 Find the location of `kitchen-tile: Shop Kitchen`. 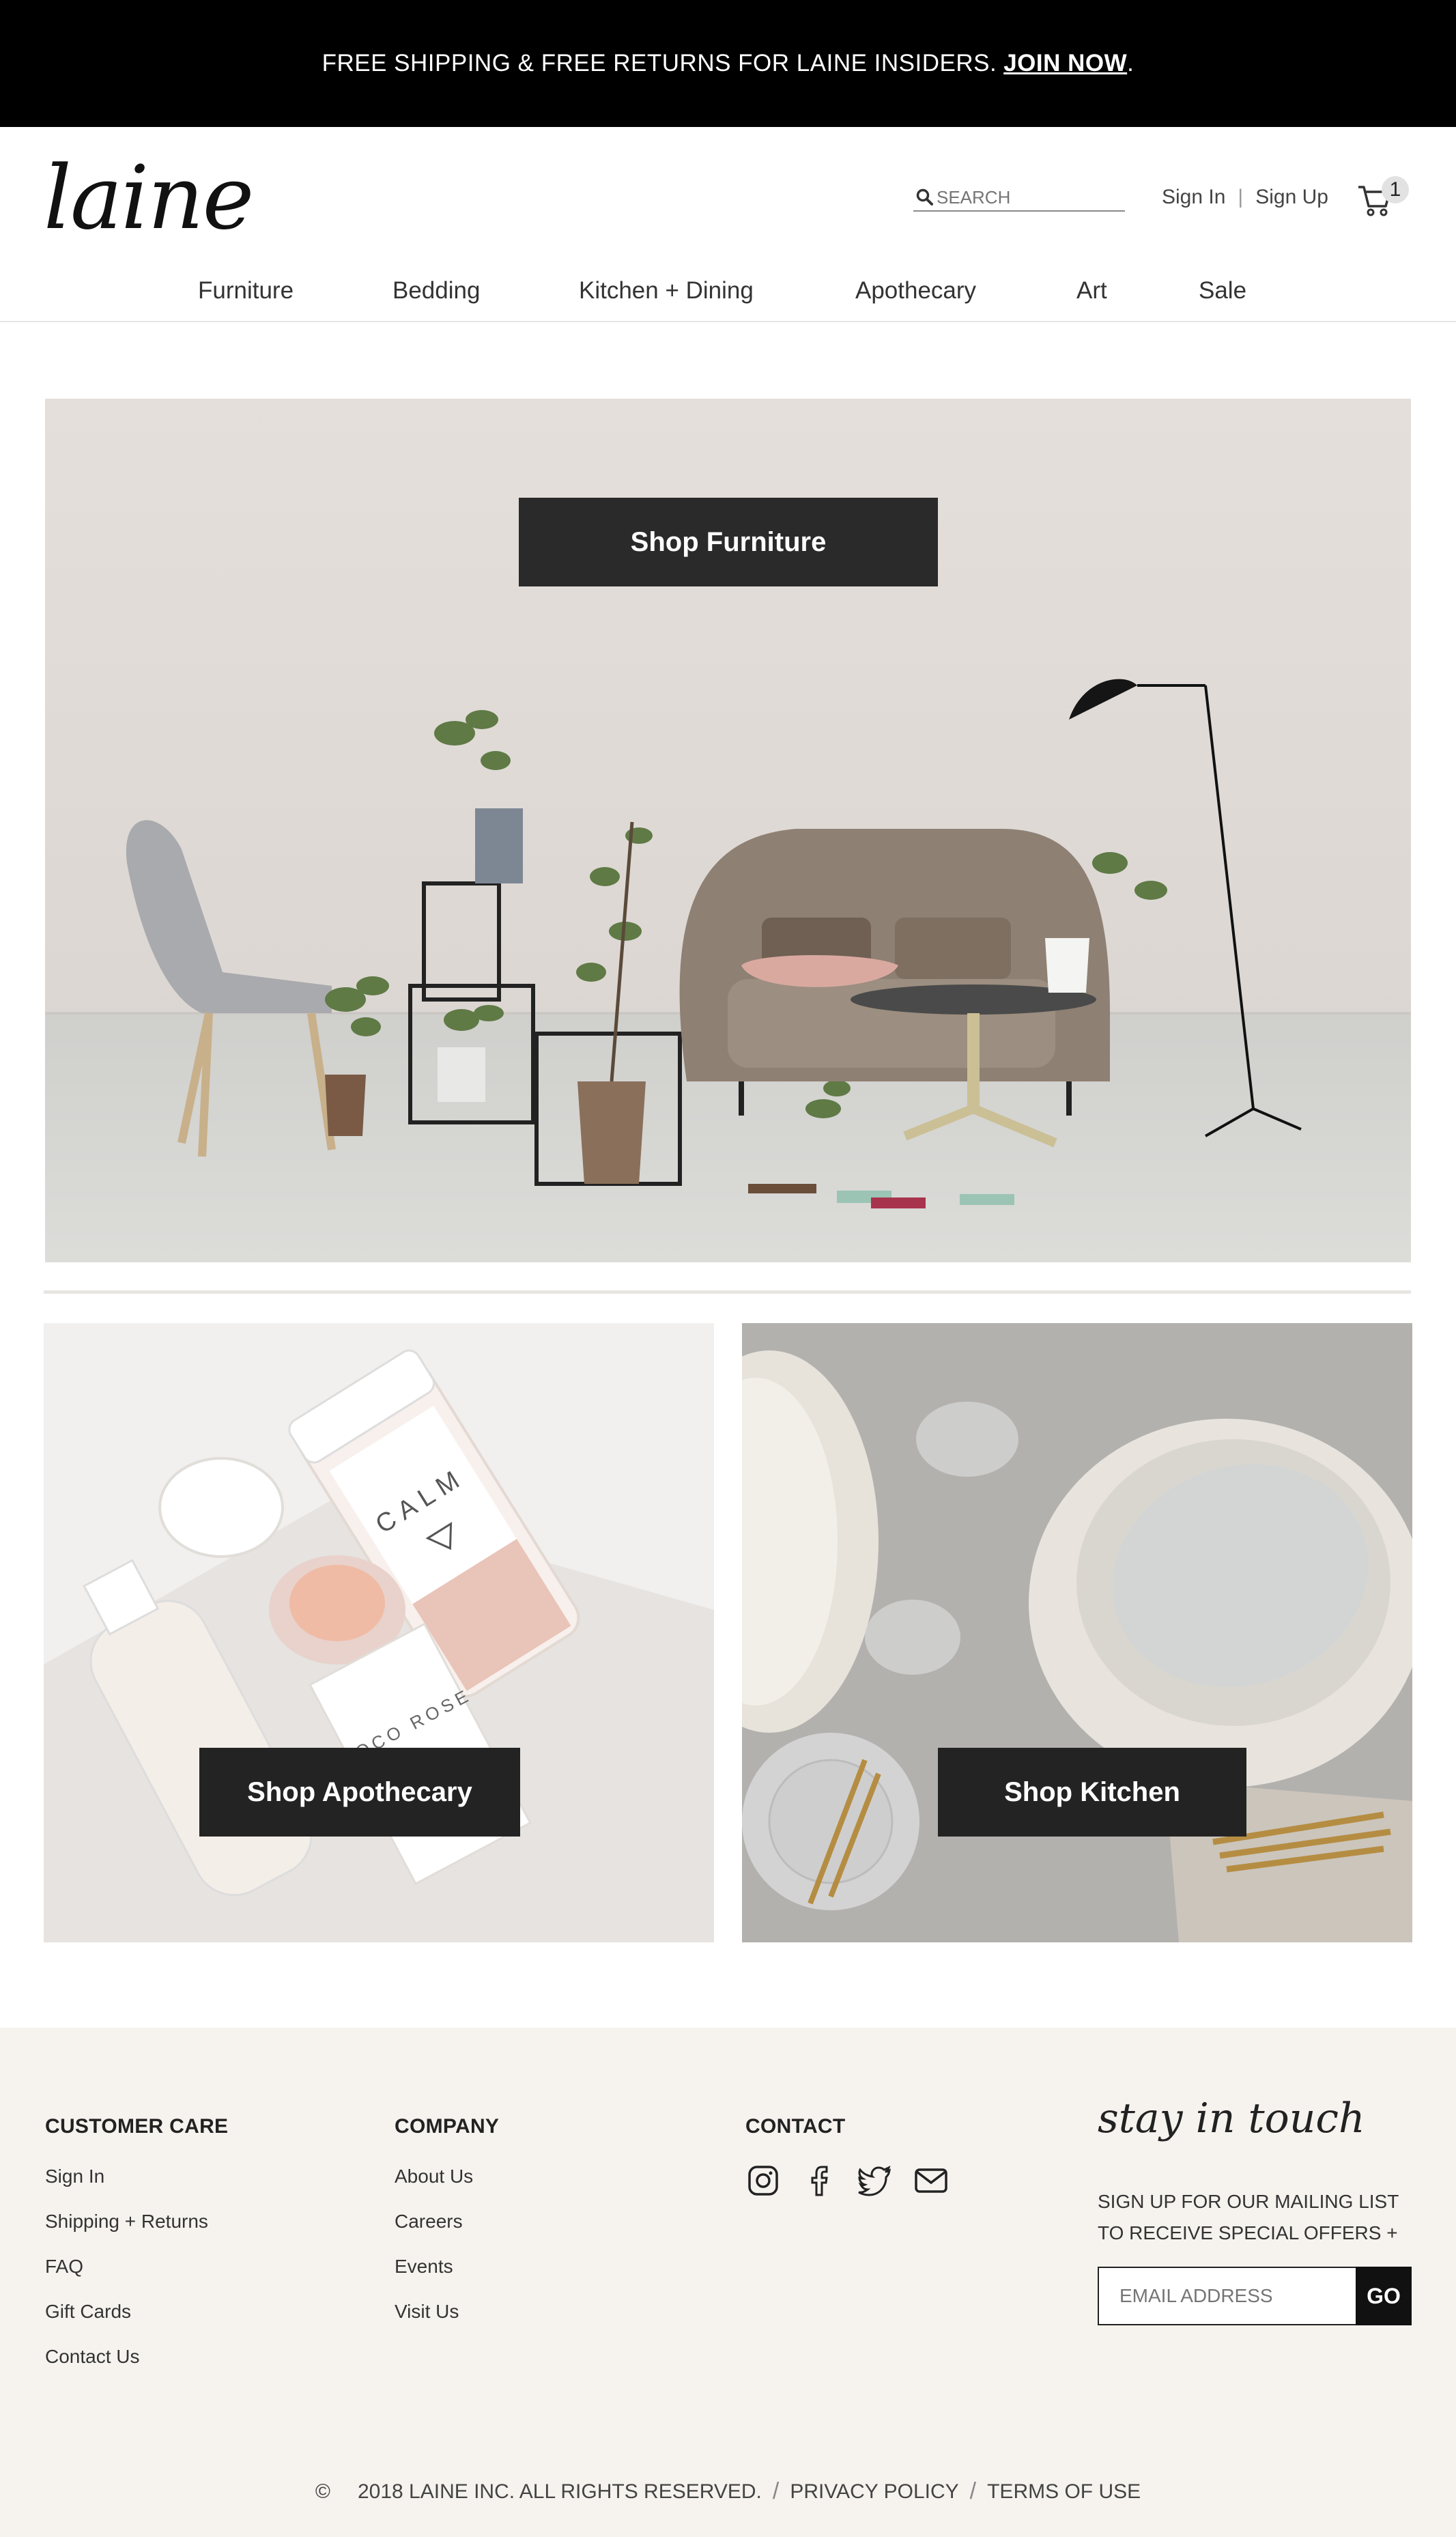

kitchen-tile: Shop Kitchen is located at coordinates (1077, 1632).